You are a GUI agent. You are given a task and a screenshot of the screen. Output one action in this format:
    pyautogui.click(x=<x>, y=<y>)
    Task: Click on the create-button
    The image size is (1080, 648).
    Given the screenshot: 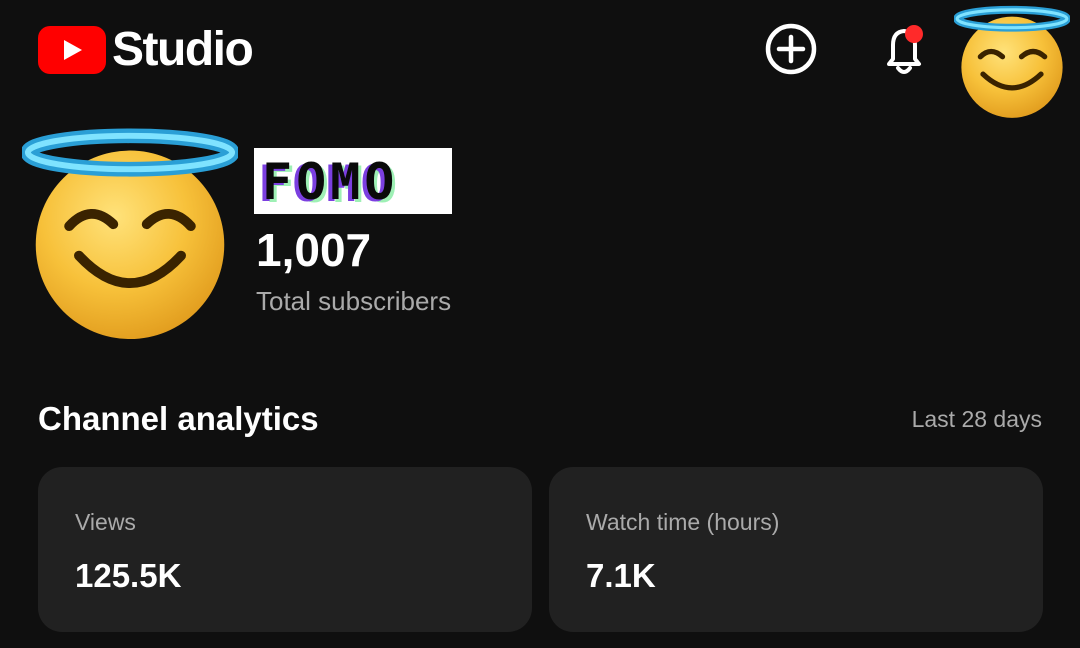 What is the action you would take?
    pyautogui.click(x=791, y=49)
    